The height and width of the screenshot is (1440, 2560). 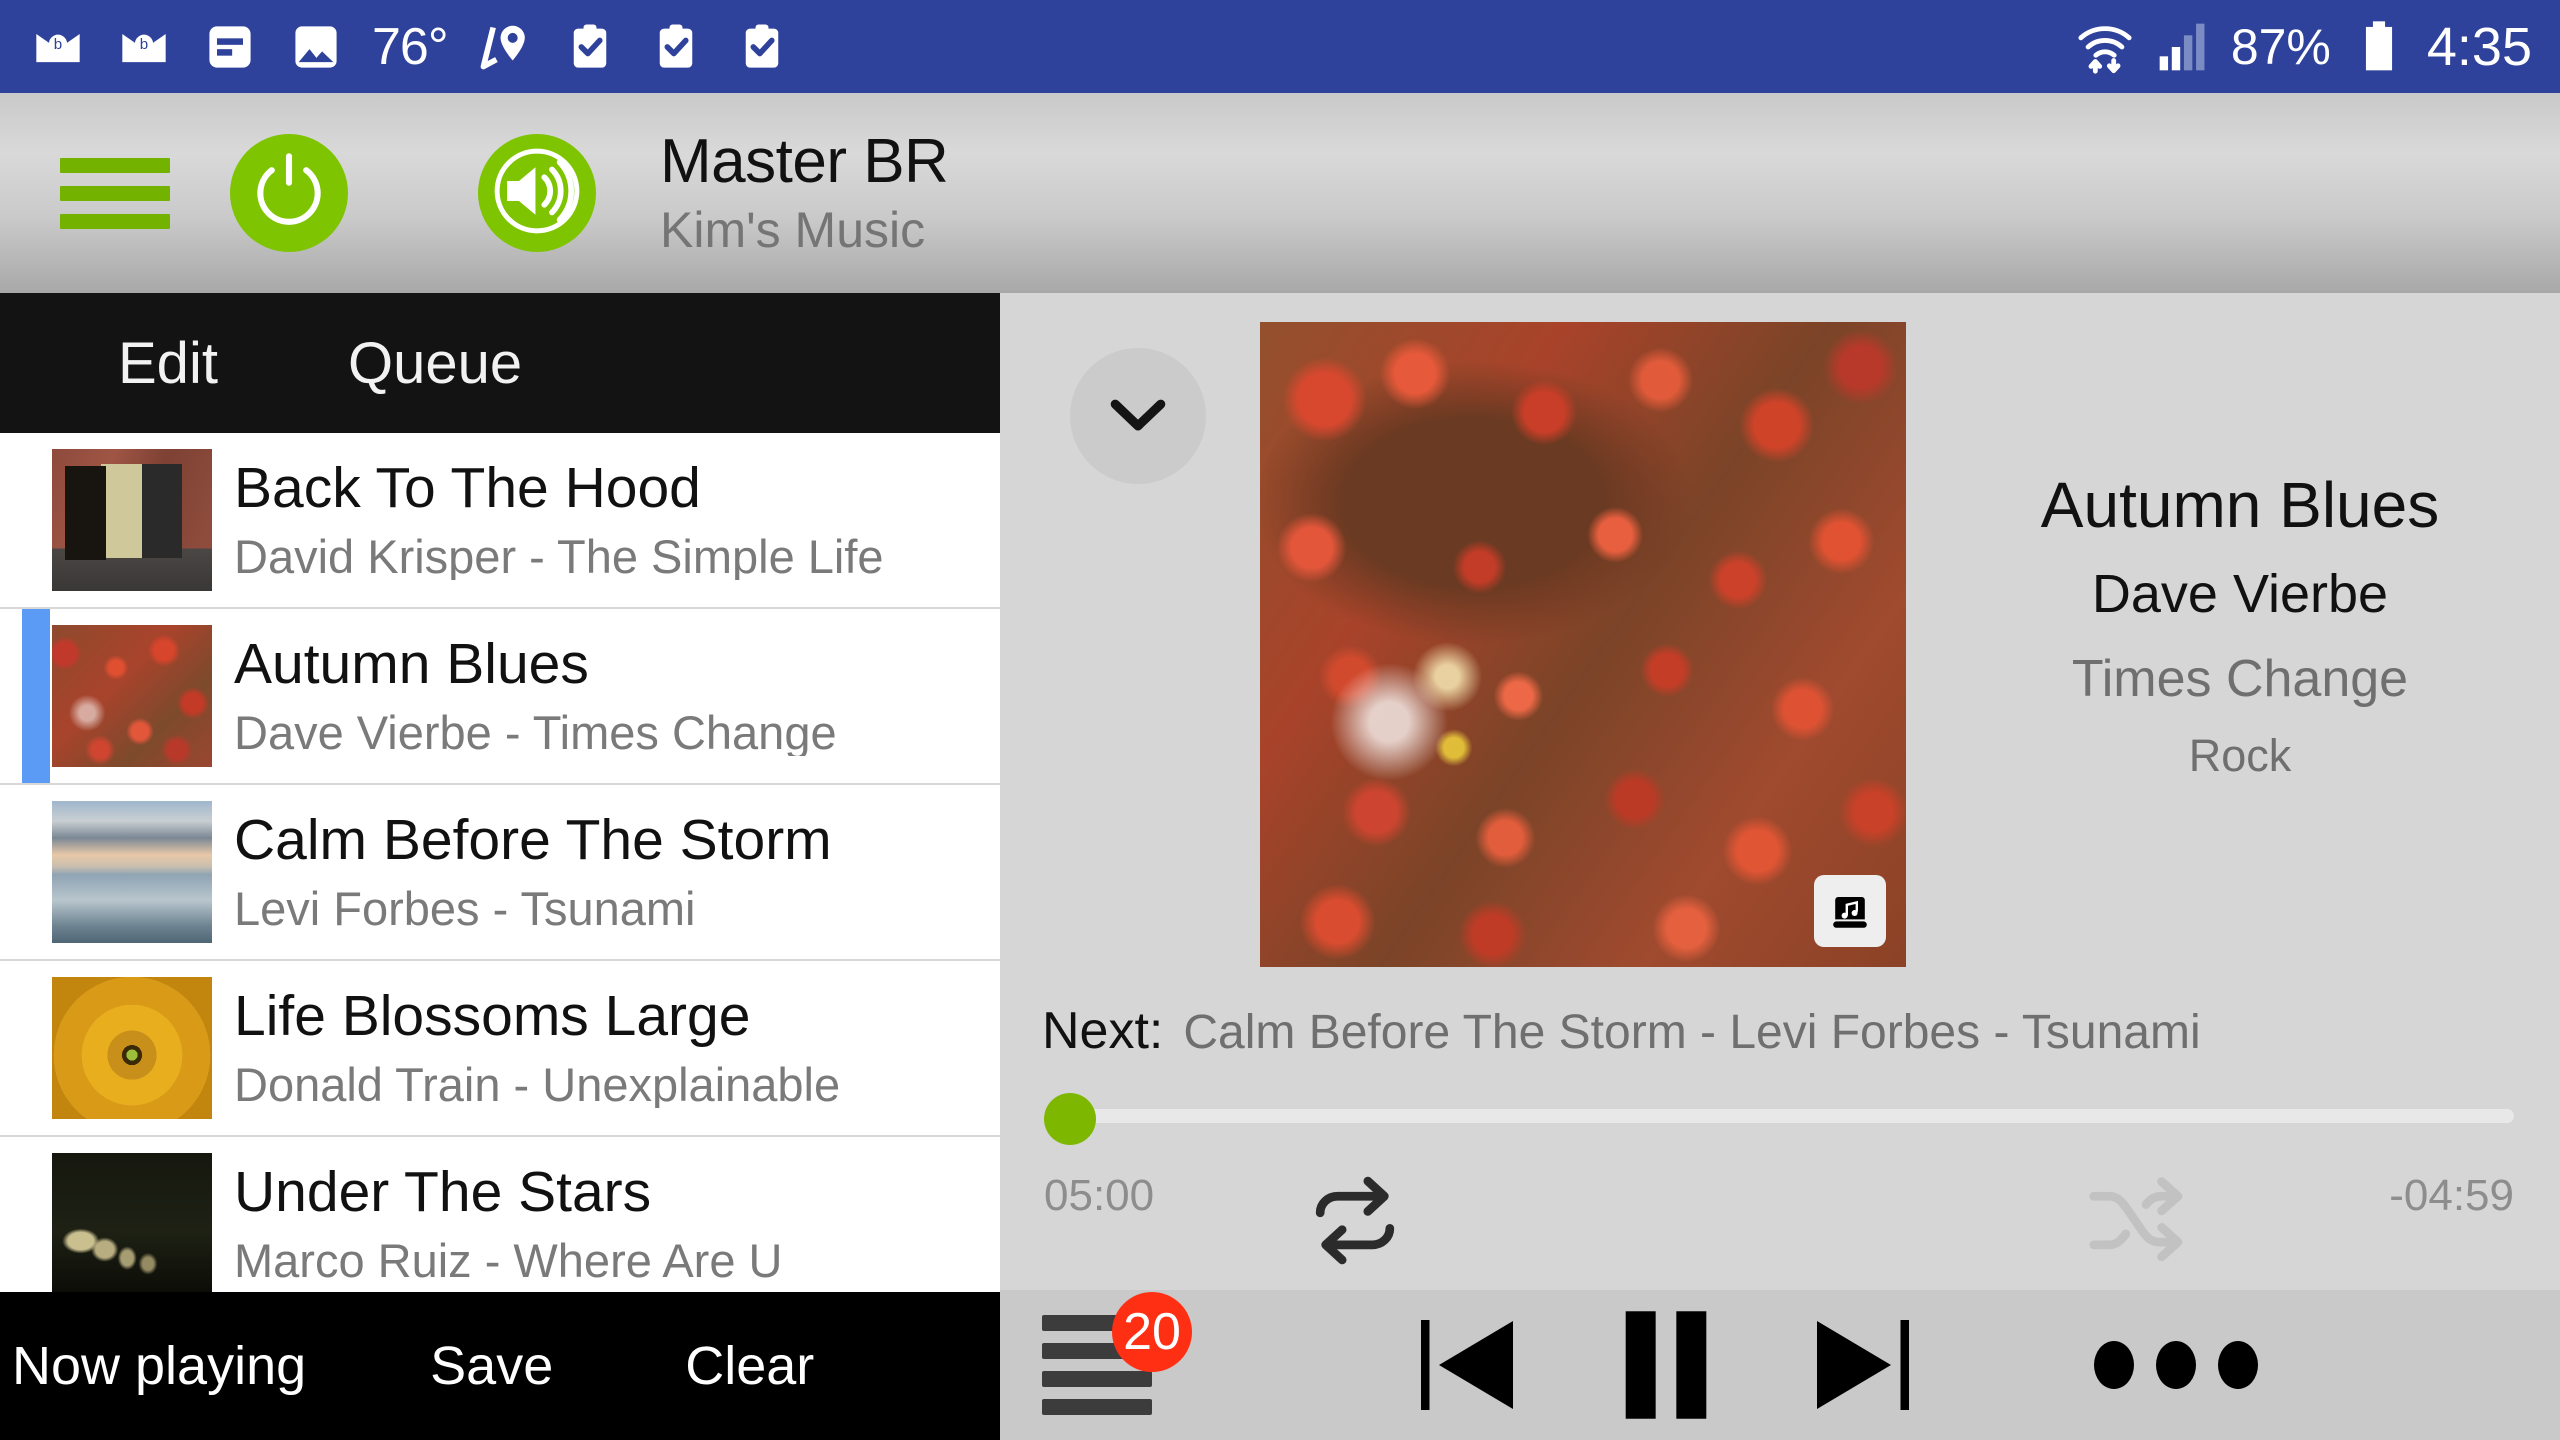 What do you see at coordinates (2379, 47) in the screenshot?
I see `battery-icon` at bounding box center [2379, 47].